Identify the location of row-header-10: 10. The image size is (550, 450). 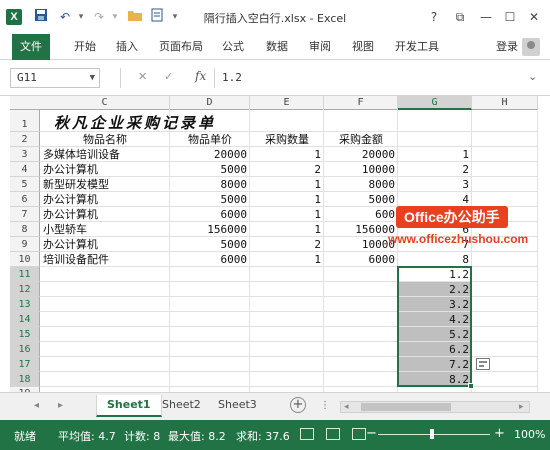
(25, 259).